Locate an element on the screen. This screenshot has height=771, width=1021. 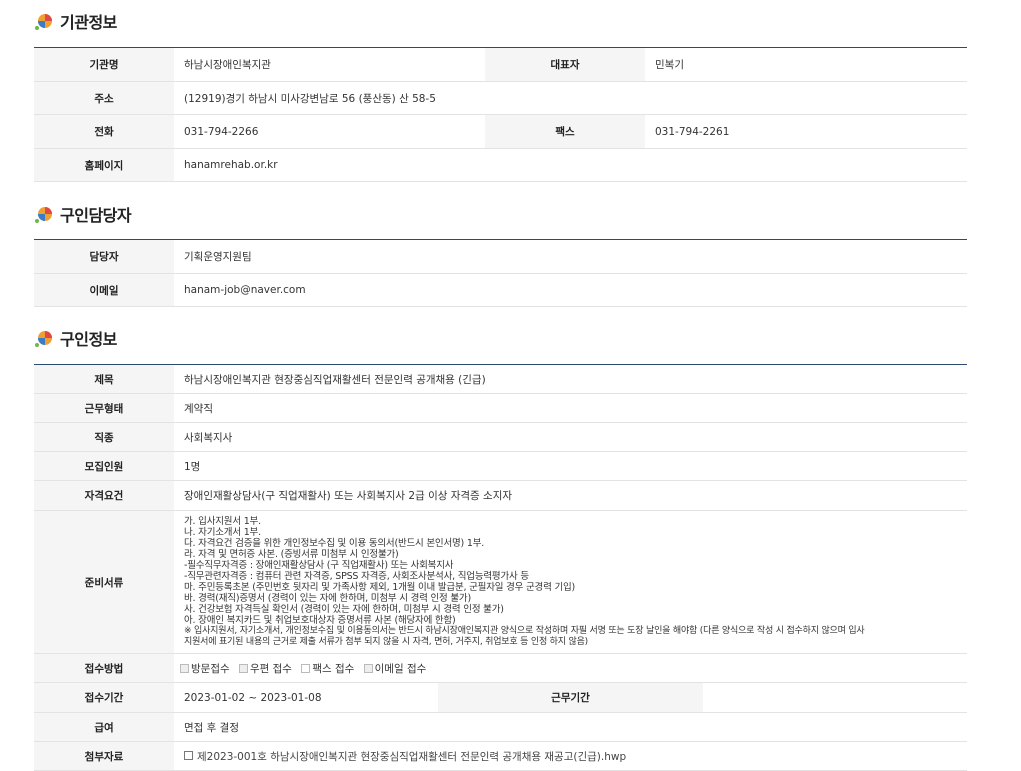
person-label: 담당자 is located at coordinates (104, 256).